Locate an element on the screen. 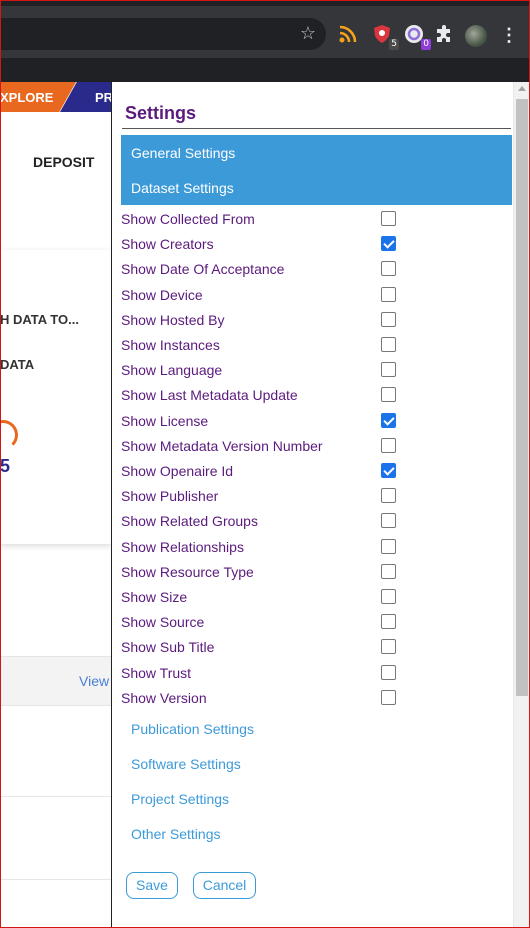 The height and width of the screenshot is (928, 530). browser-bookmark-bar is located at coordinates (265, 70).